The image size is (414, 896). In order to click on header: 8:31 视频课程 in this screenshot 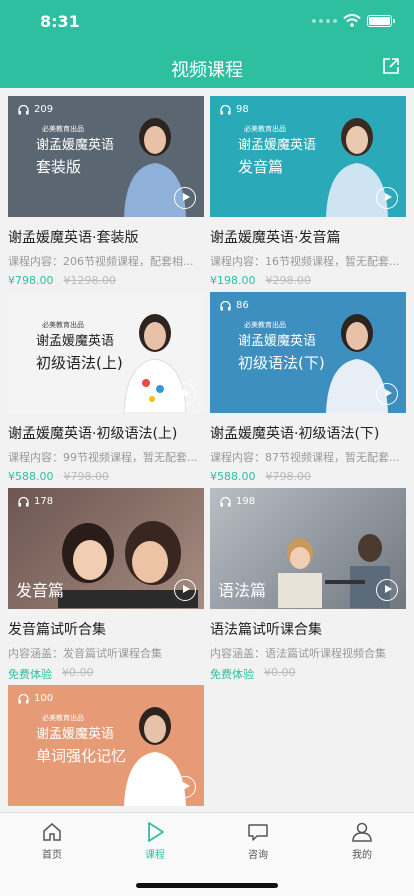, I will do `click(207, 44)`.